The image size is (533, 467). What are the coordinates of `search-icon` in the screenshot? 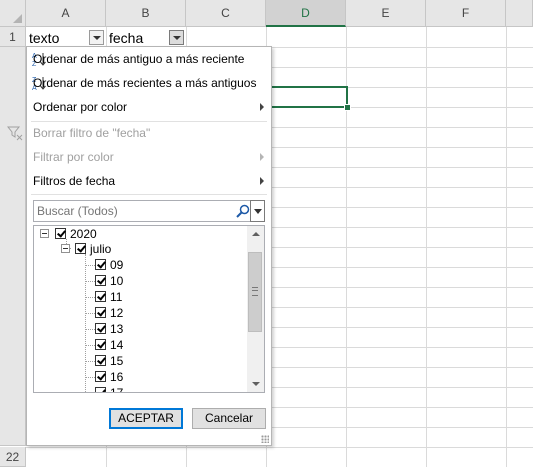 It's located at (243, 211).